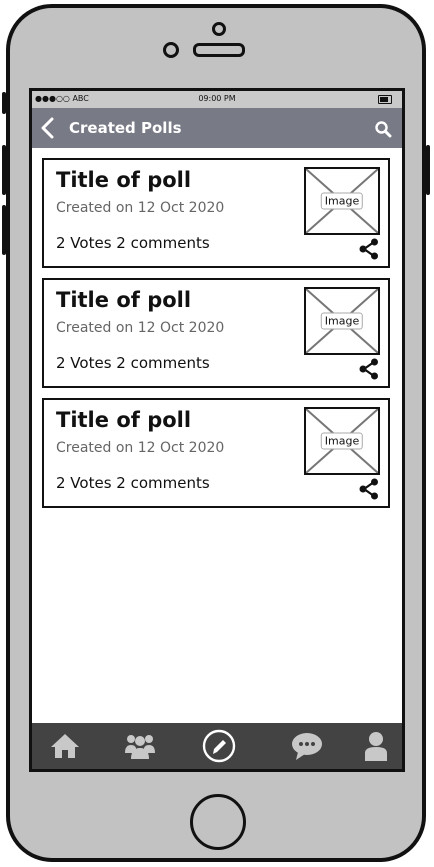  I want to click on tab-bar, so click(217, 746).